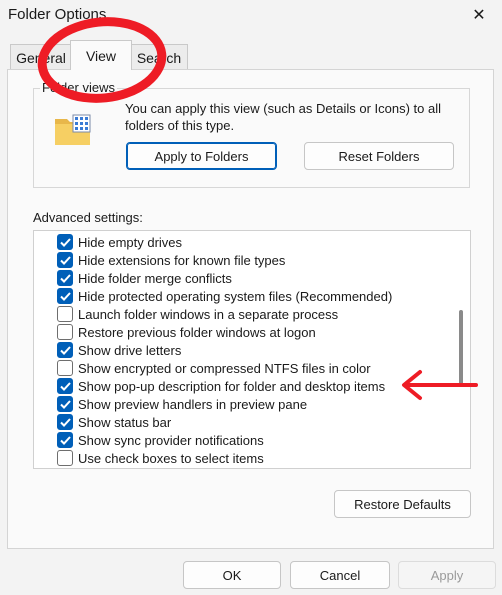 The image size is (502, 595). I want to click on scrollbar-thumb, so click(461, 348).